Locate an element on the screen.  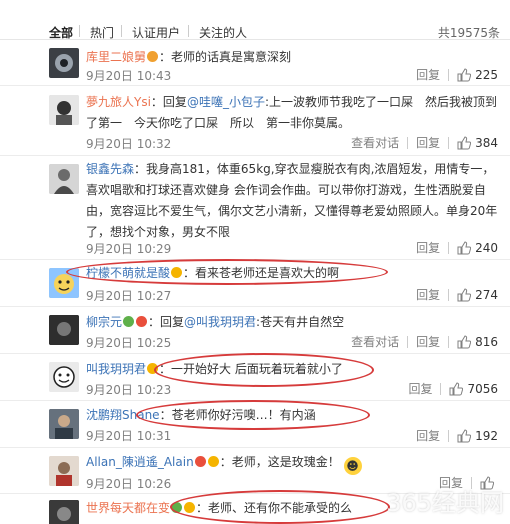
like-button: 384 is located at coordinates (477, 143).